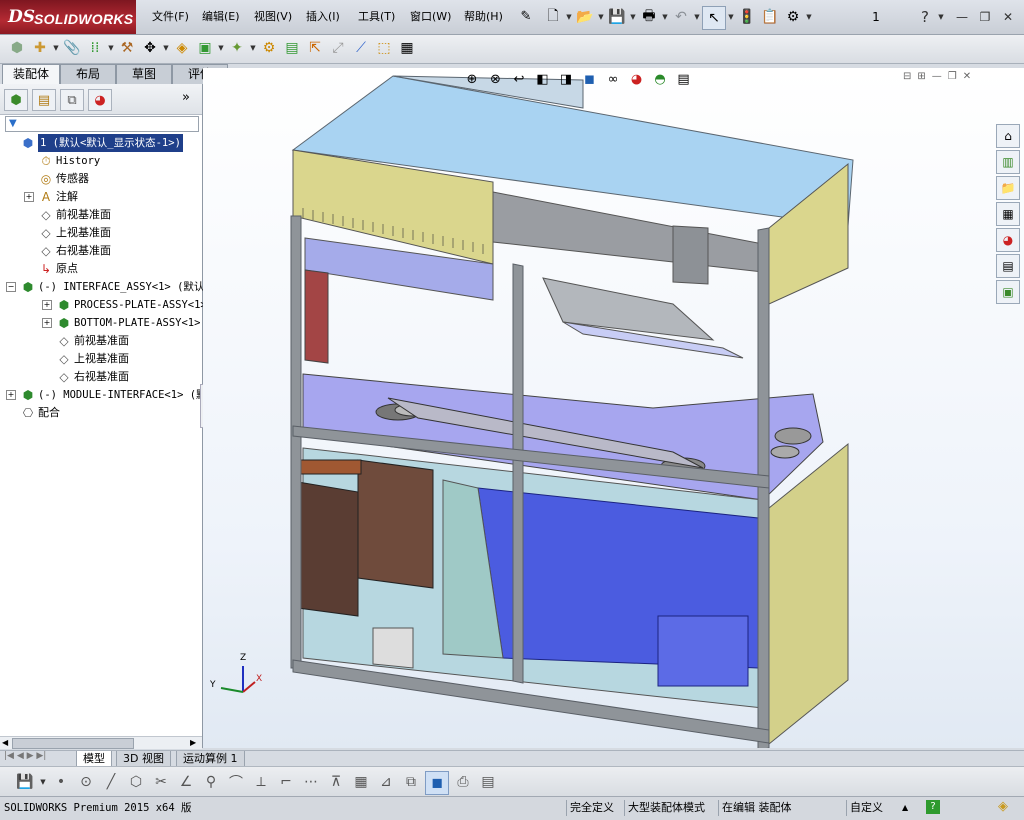 The height and width of the screenshot is (820, 1024). Describe the element at coordinates (1008, 214) in the screenshot. I see `view-palette-icon: ▦` at that location.